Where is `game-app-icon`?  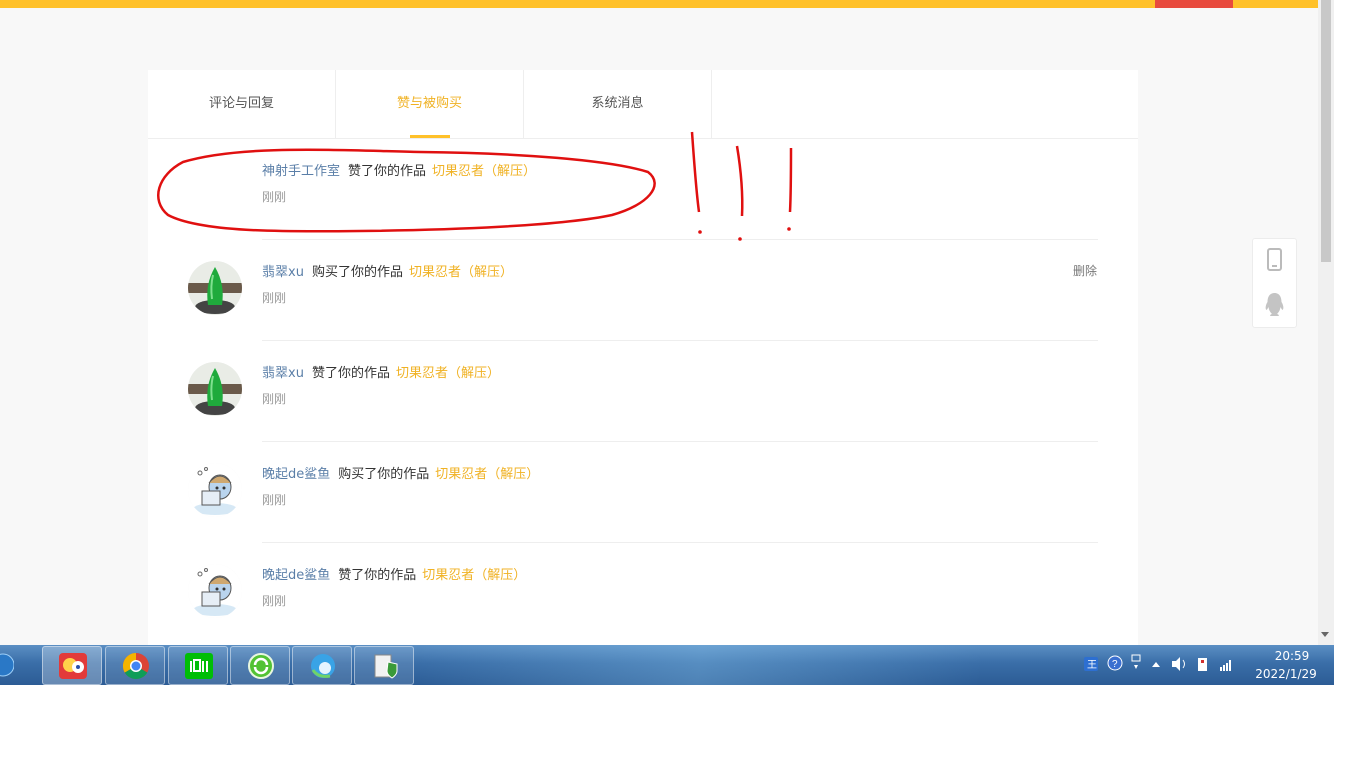 game-app-icon is located at coordinates (73, 666).